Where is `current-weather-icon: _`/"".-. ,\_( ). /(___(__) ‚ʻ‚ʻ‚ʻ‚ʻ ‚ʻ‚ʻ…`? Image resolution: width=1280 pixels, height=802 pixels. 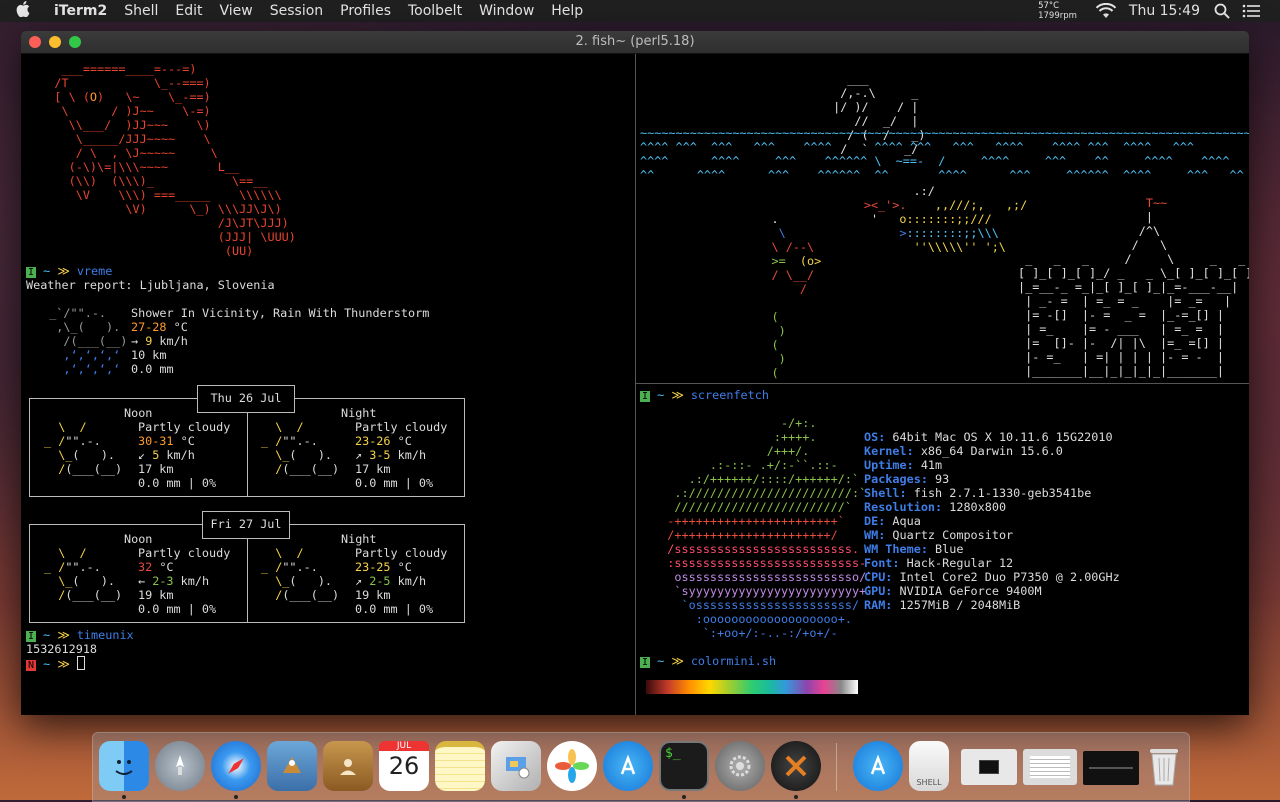 current-weather-icon: _`/"".-. ,\_( ). /(___(__) ‚ʻ‚ʻ‚ʻ‚ʻ ‚ʻ‚ʻ… is located at coordinates (85, 341).